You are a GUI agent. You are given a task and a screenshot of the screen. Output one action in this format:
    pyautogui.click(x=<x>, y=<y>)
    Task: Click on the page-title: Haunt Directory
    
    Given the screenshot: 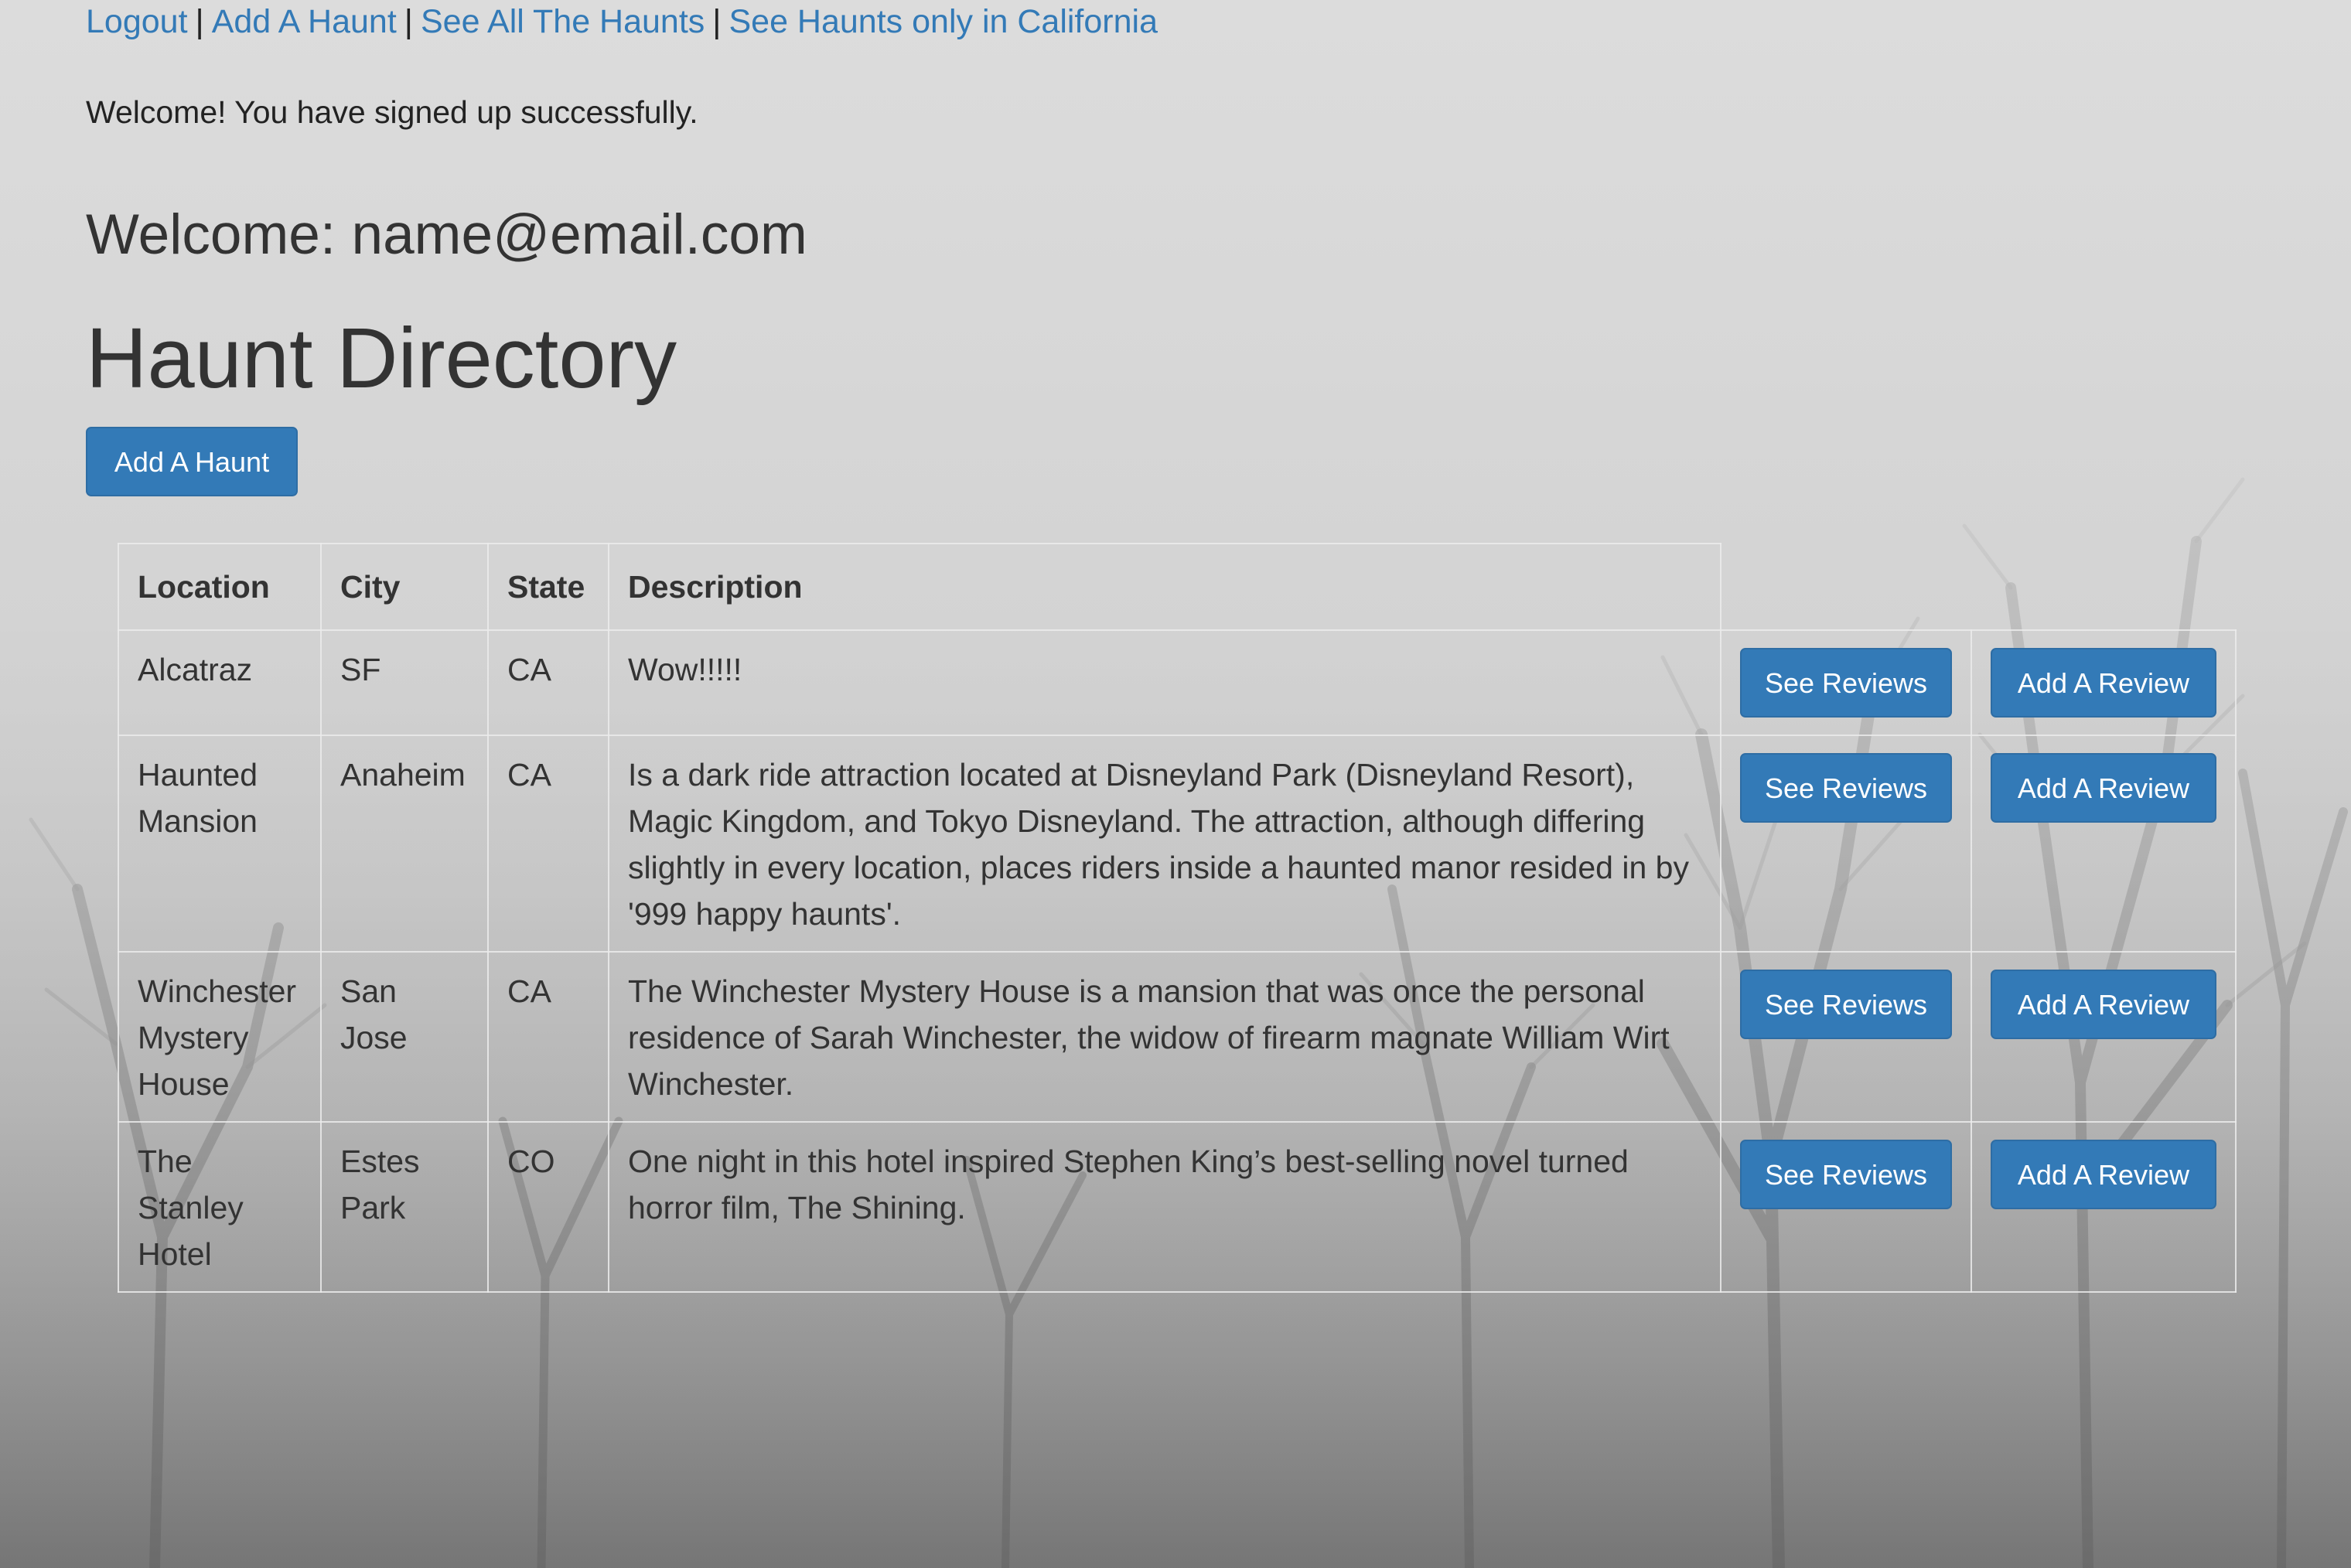 What is the action you would take?
    pyautogui.click(x=381, y=358)
    